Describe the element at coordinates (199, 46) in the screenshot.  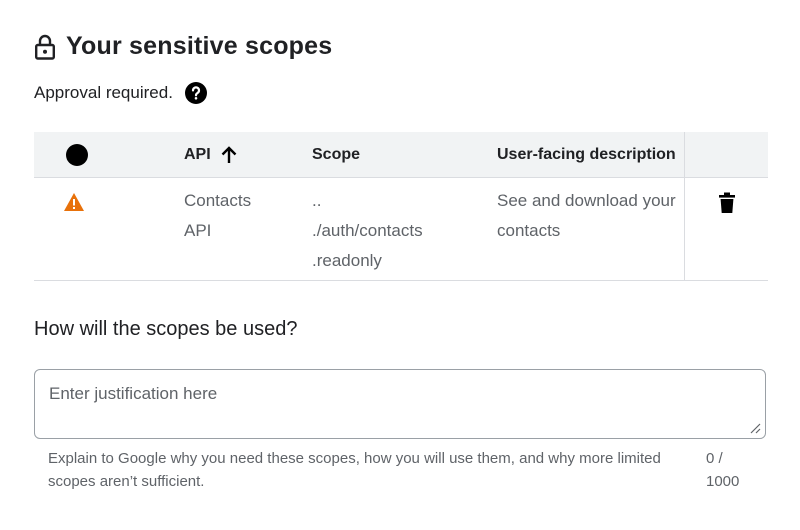
I see `page-title: Your sensitive scopes` at that location.